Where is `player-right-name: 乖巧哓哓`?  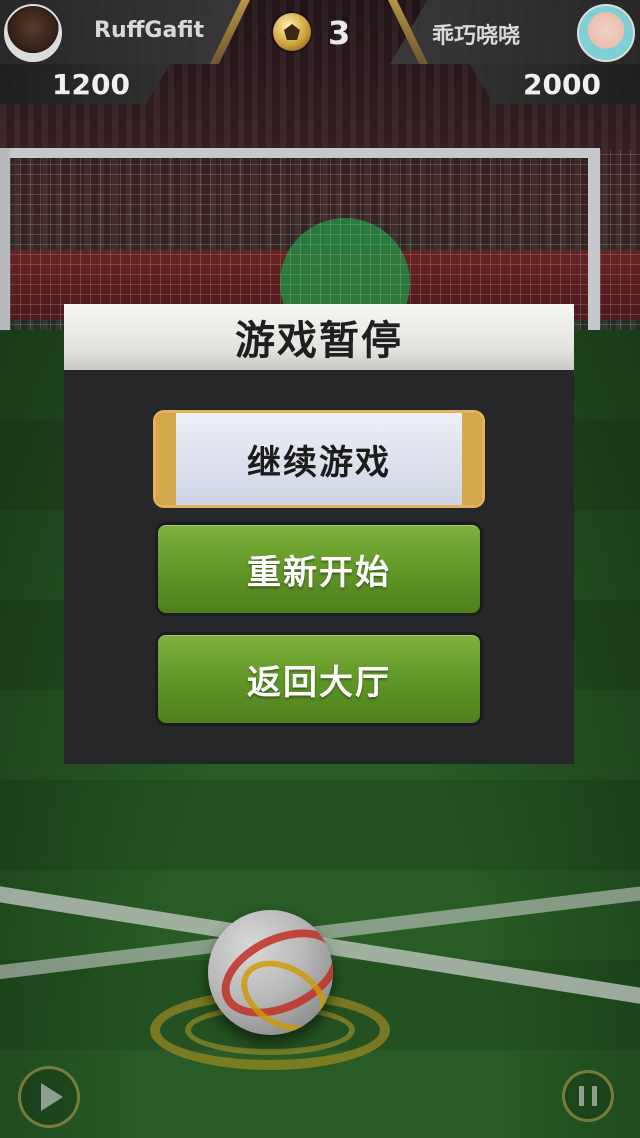
player-right-name: 乖巧哓哓 is located at coordinates (476, 36).